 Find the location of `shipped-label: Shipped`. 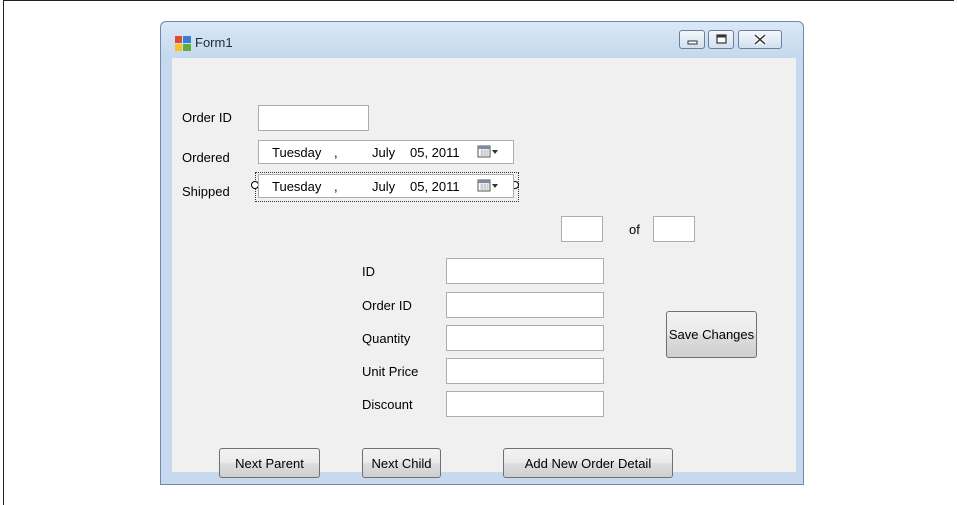

shipped-label: Shipped is located at coordinates (206, 191).